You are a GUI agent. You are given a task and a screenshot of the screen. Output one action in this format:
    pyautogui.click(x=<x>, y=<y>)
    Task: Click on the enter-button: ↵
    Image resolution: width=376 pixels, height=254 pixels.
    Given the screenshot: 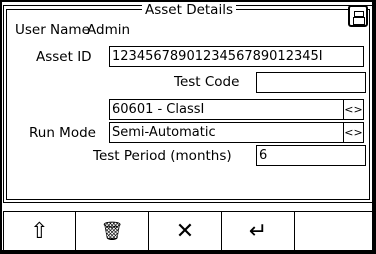 What is the action you would take?
    pyautogui.click(x=258, y=231)
    